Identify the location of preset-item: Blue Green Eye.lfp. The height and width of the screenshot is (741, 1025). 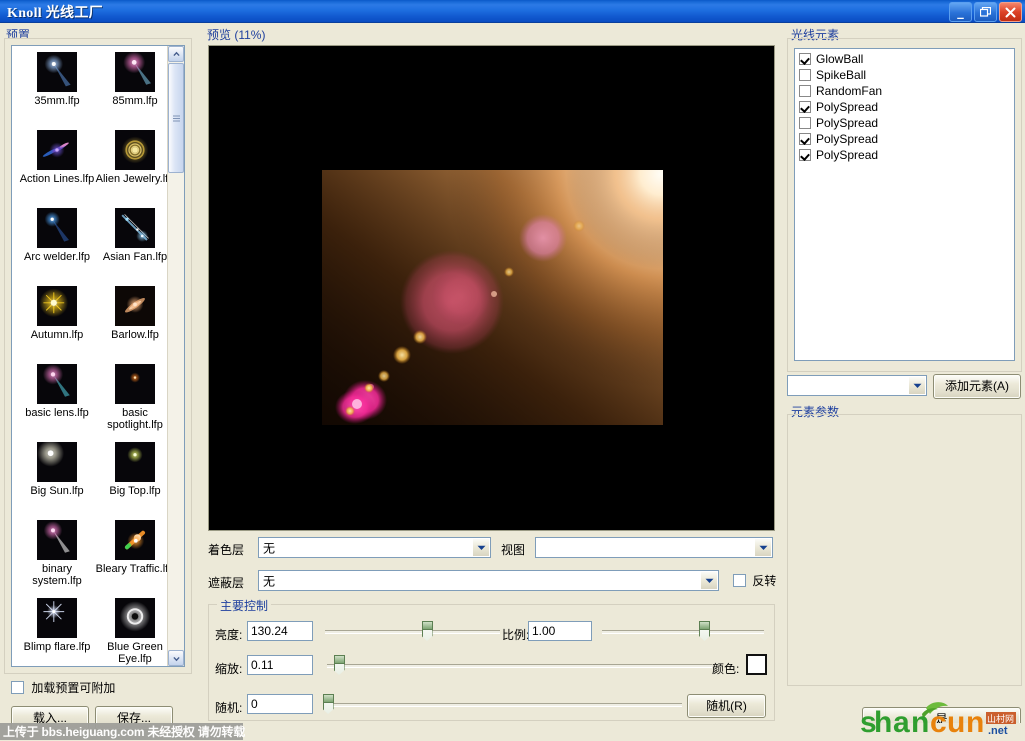
(131, 631).